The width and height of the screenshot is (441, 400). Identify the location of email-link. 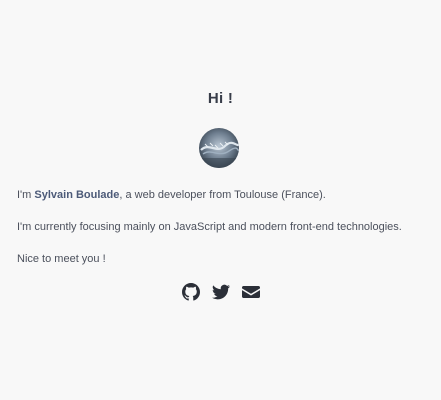
(250, 292).